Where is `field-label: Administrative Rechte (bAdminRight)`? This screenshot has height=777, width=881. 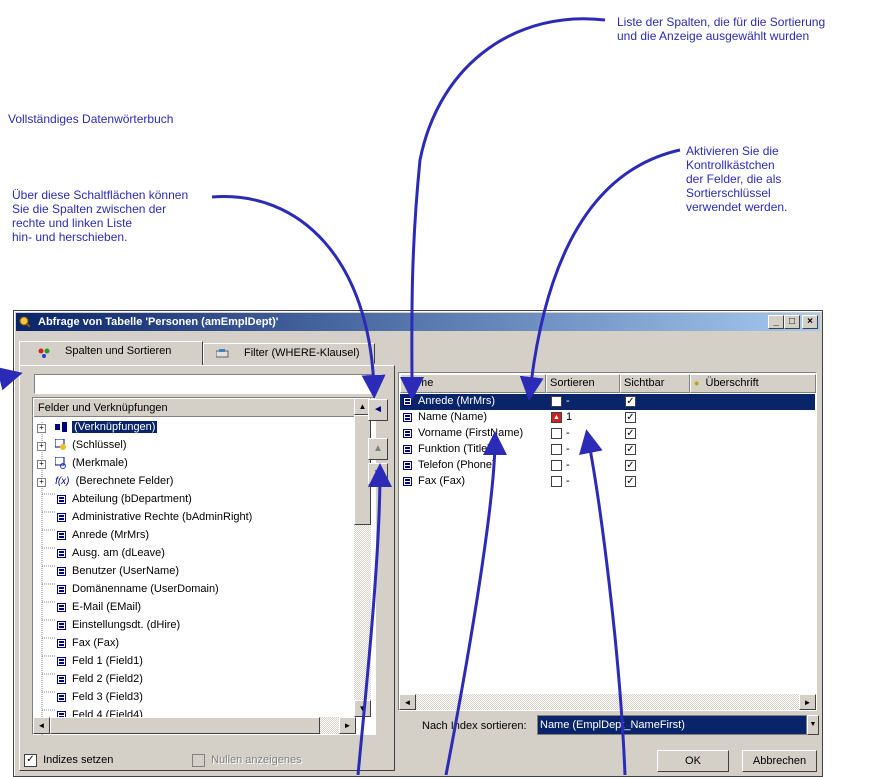
field-label: Administrative Rechte (bAdminRight) is located at coordinates (162, 517).